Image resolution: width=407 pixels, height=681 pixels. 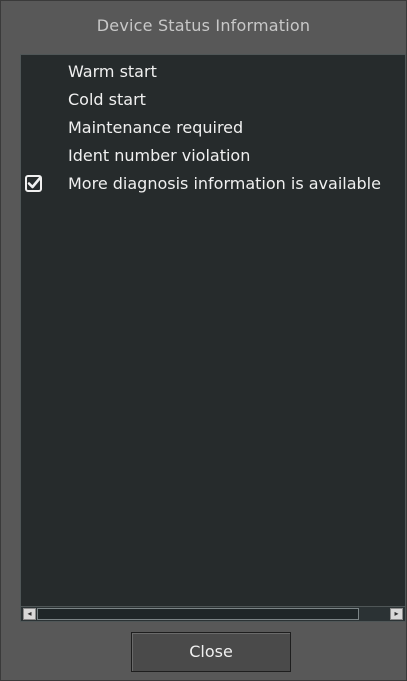 I want to click on list-item-label: More diagnosis information is available, so click(x=224, y=183).